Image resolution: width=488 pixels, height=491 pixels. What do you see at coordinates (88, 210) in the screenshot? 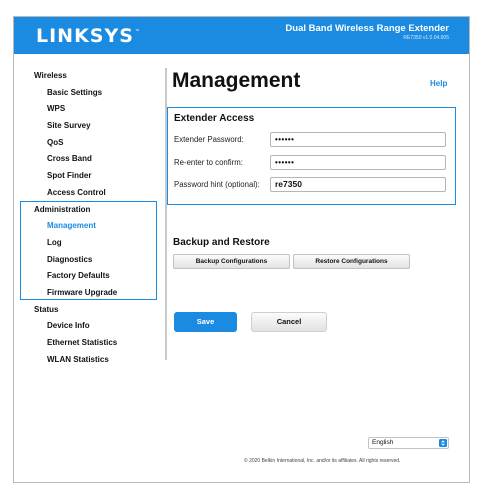
I see `sidebar-section-administration: Administration` at bounding box center [88, 210].